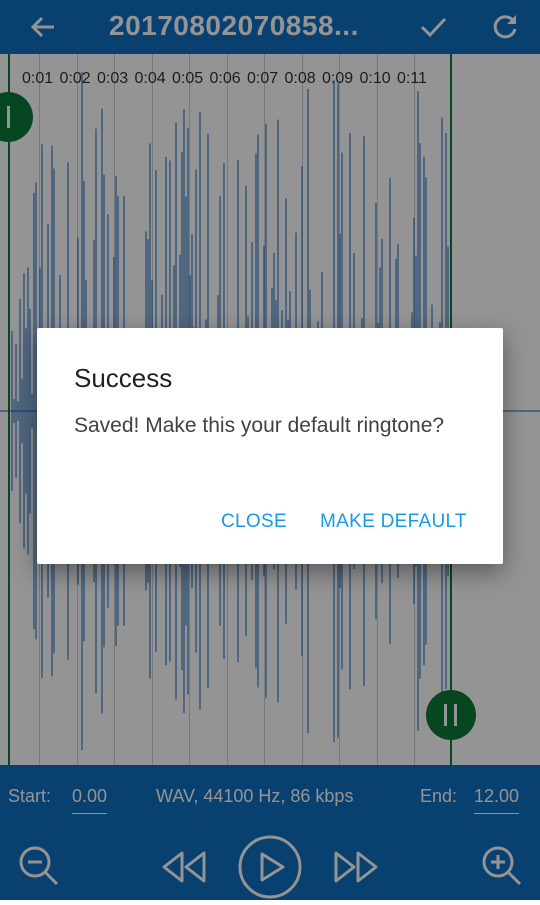 This screenshot has height=905, width=540. I want to click on dialog-title: Success, so click(123, 378).